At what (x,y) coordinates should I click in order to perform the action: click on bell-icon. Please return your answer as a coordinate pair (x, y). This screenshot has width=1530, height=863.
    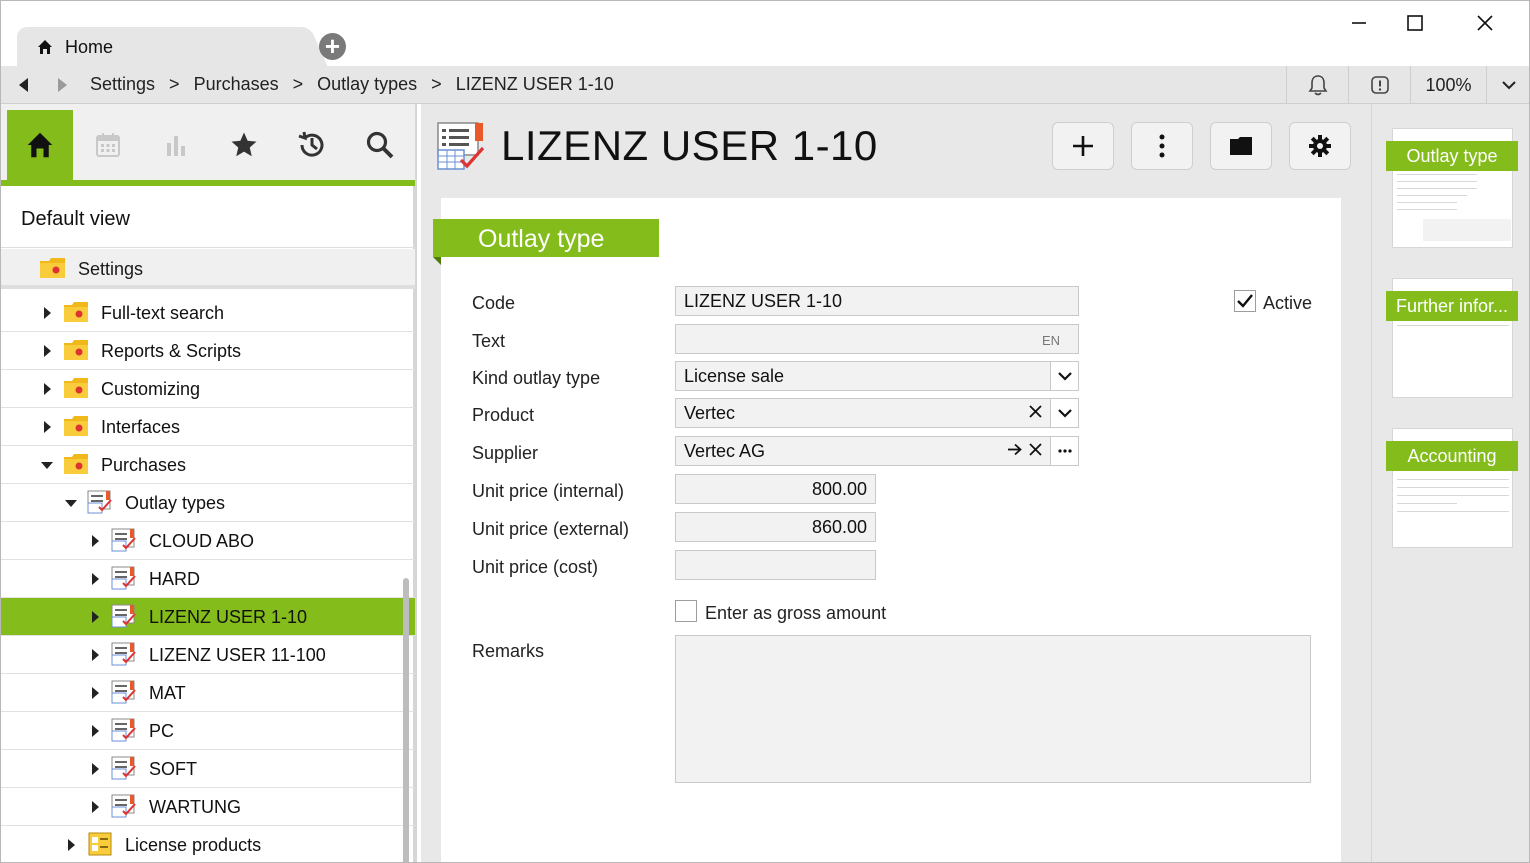
    Looking at the image, I should click on (1317, 85).